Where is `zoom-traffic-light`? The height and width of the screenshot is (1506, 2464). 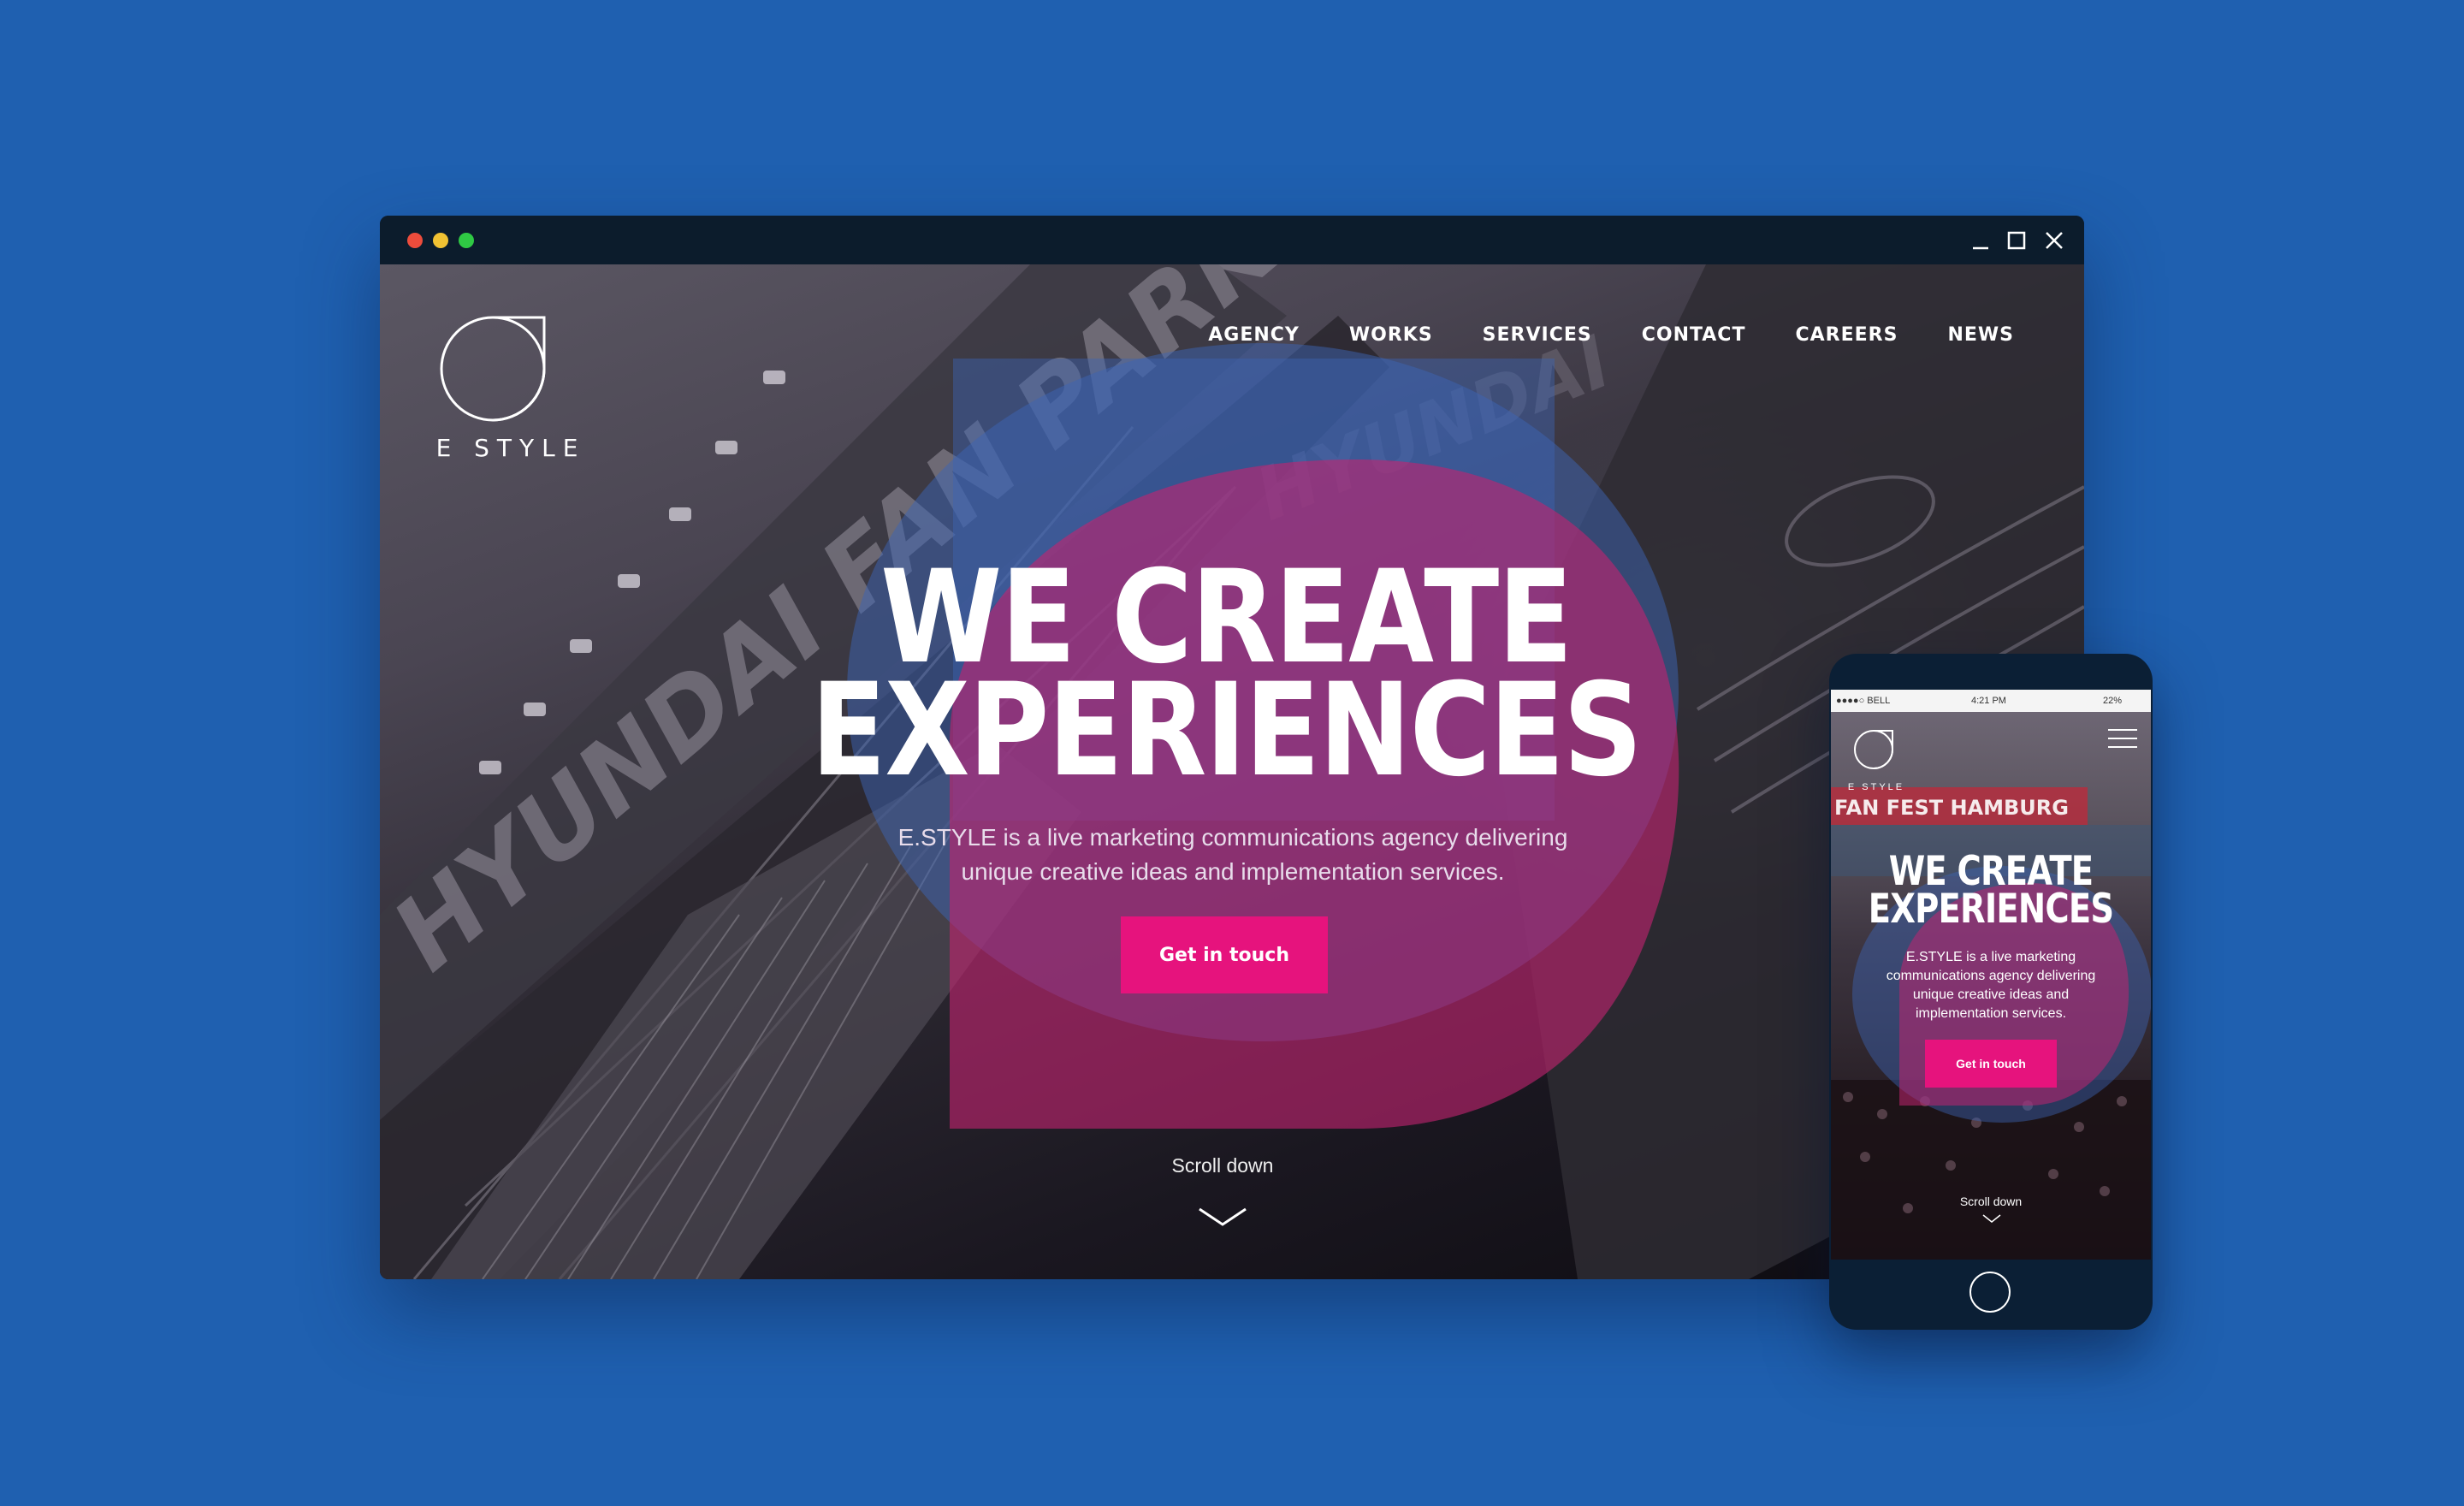 zoom-traffic-light is located at coordinates (466, 241).